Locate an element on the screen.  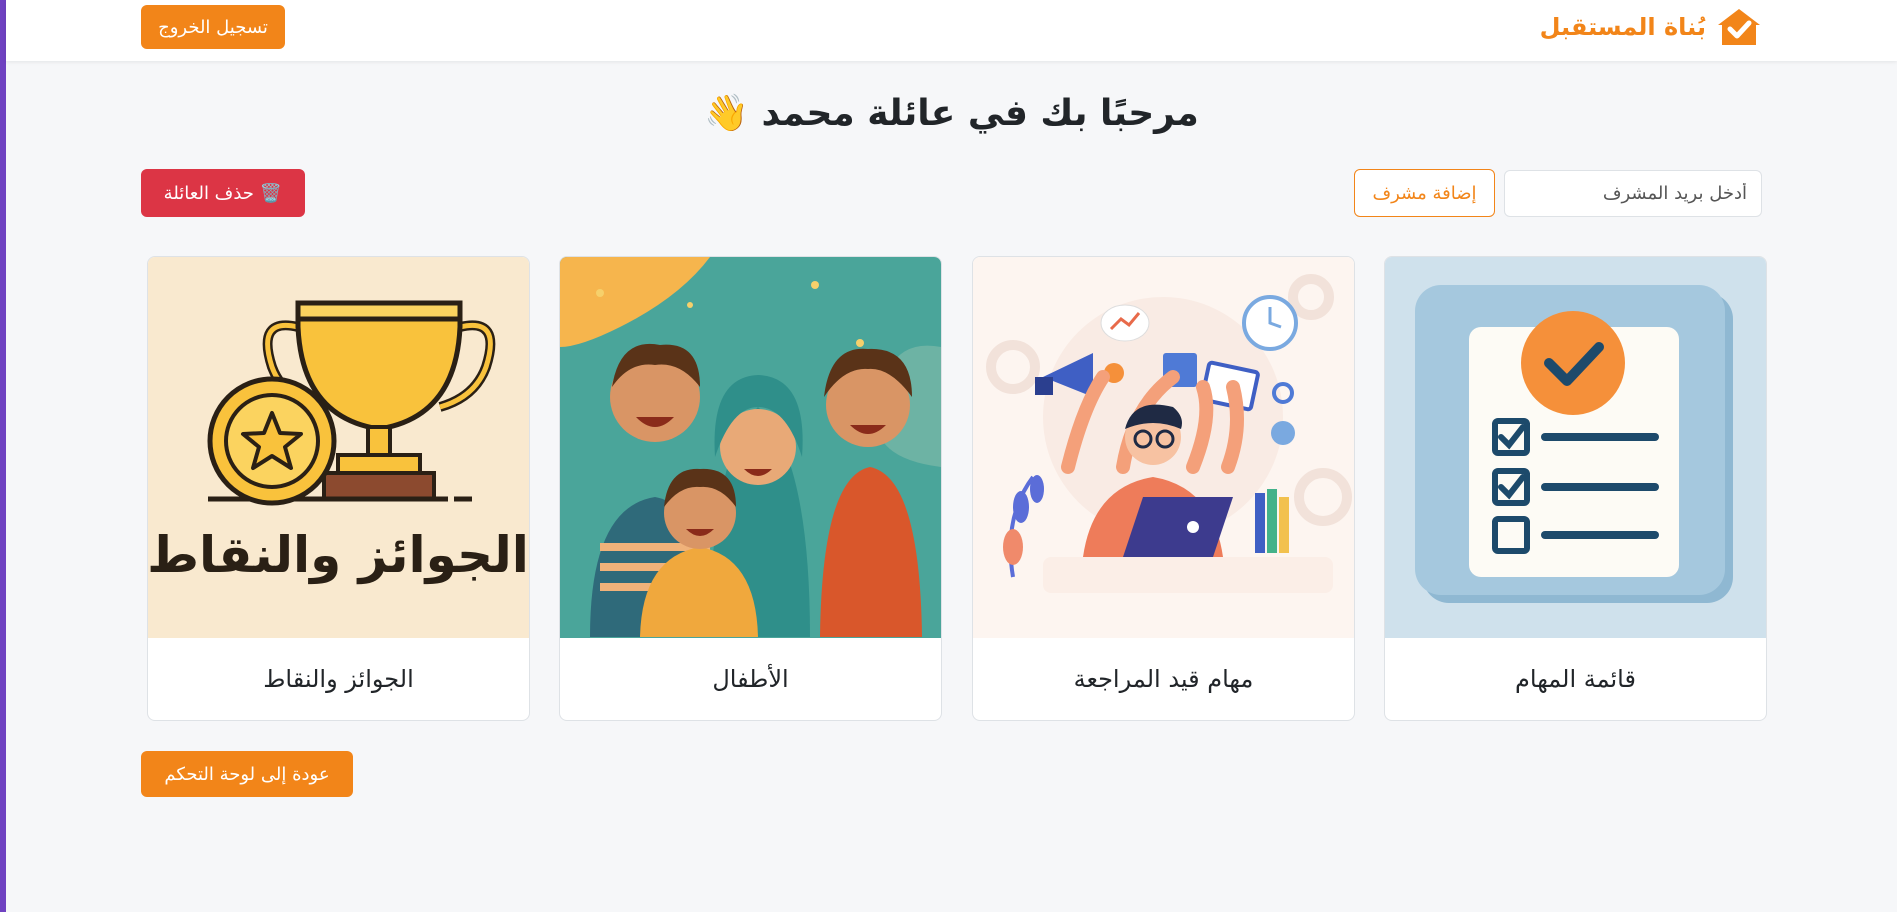
home-check-icon is located at coordinates (1739, 27).